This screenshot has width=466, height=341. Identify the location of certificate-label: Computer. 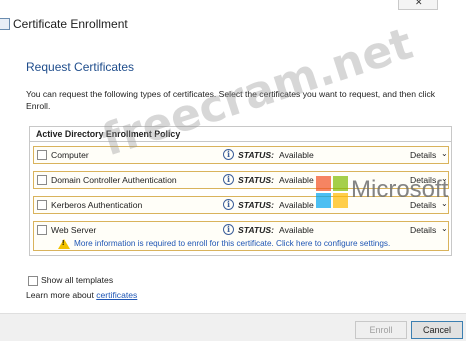
(70, 155).